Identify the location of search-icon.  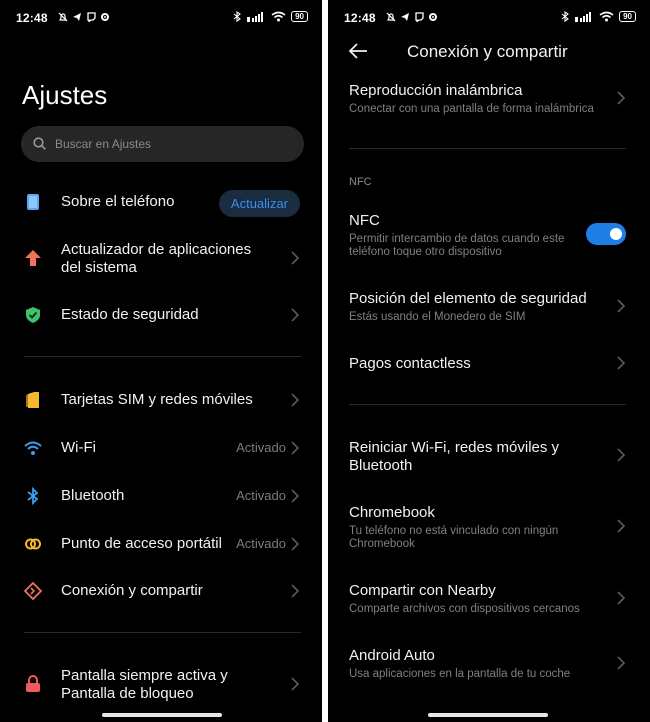
(39, 143).